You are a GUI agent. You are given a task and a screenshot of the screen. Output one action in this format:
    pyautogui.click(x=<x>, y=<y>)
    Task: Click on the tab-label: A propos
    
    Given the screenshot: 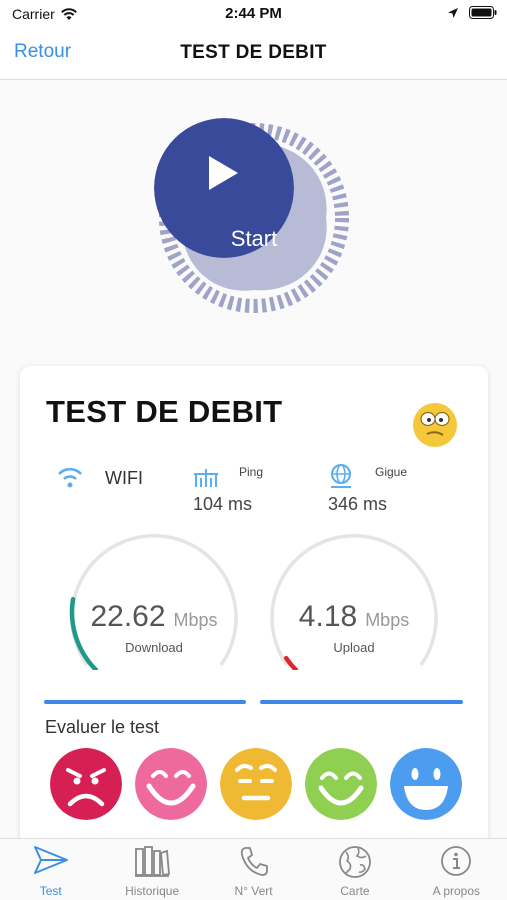 What is the action you would take?
    pyautogui.click(x=456, y=891)
    